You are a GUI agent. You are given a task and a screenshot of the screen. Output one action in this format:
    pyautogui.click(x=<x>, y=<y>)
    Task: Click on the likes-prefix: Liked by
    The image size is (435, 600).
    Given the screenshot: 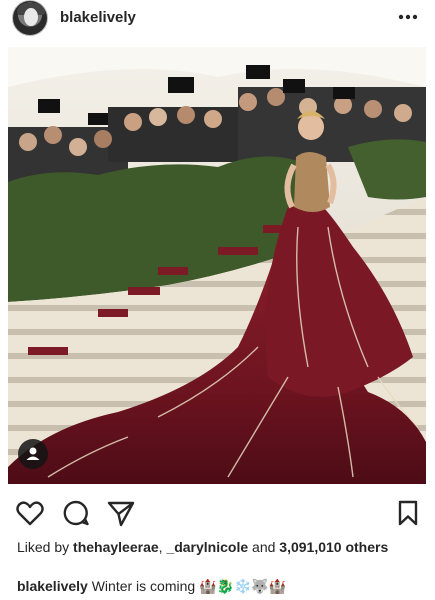 What is the action you would take?
    pyautogui.click(x=43, y=547)
    